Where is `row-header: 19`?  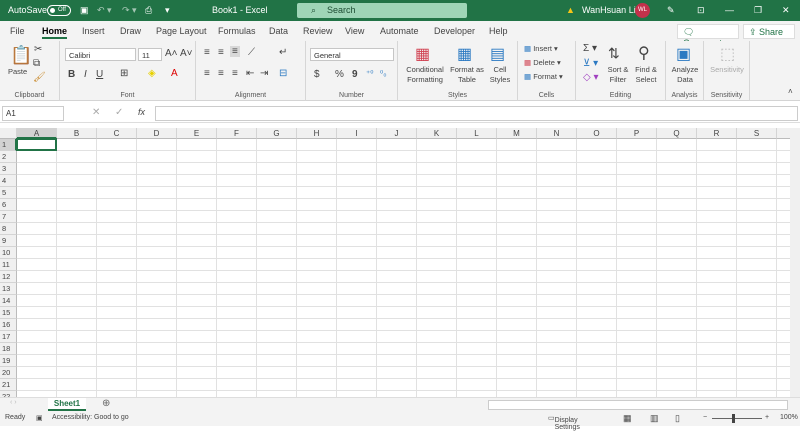
row-header: 19 is located at coordinates (8, 361).